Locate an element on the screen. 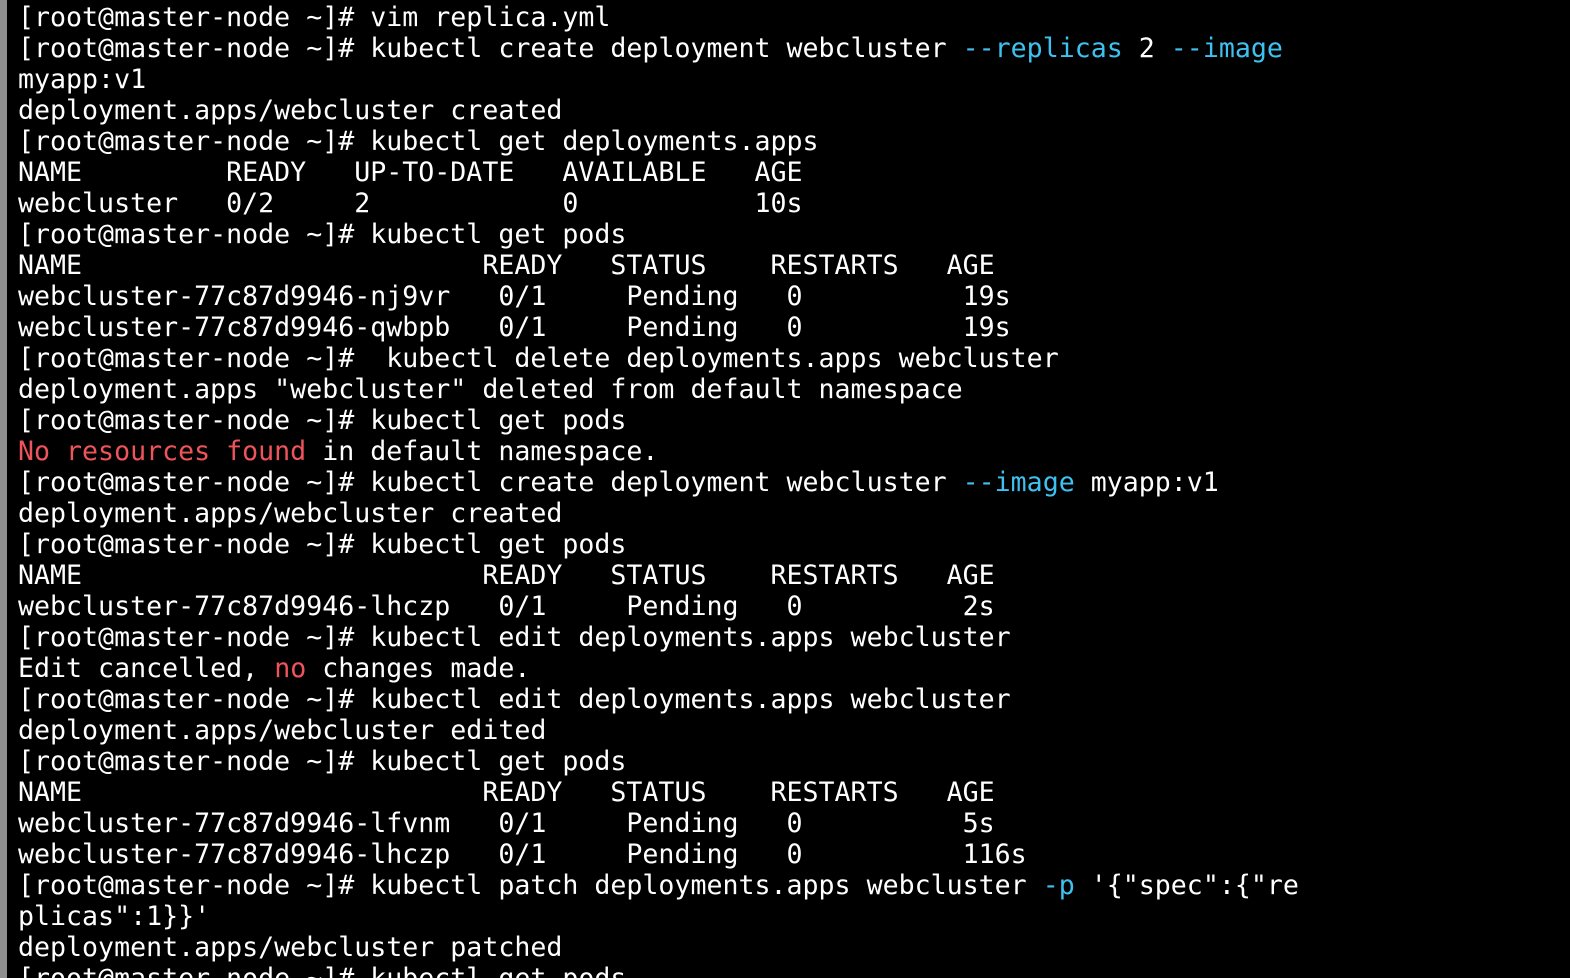 The image size is (1570, 978). highlighted-text: --replicas is located at coordinates (1042, 48).